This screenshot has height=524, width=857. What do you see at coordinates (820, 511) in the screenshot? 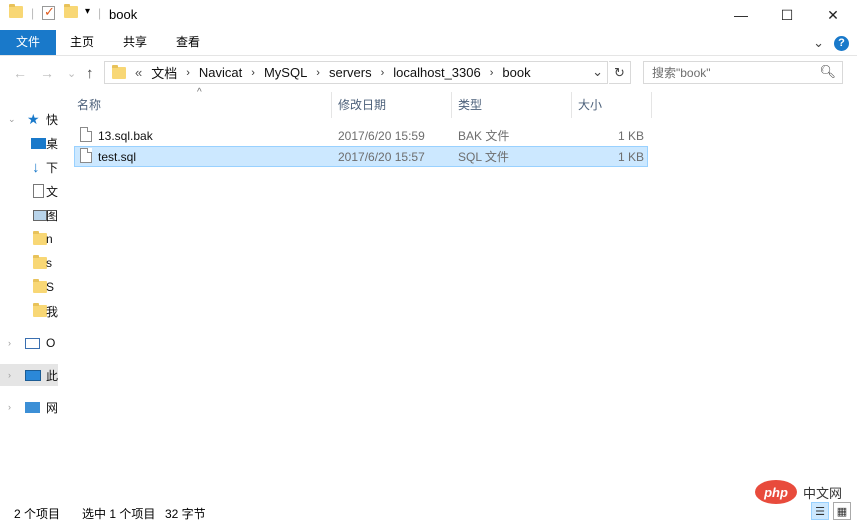
I see `details-view-icon: ☰` at bounding box center [820, 511].